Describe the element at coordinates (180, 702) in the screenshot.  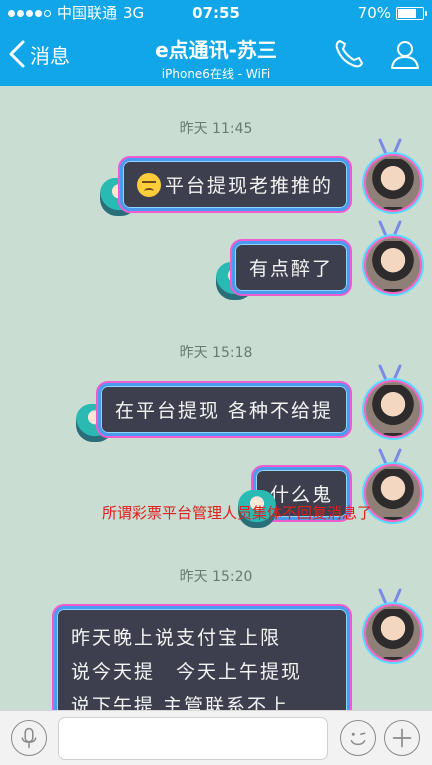
I see `message-text: 说下午提 主管联系不上` at that location.